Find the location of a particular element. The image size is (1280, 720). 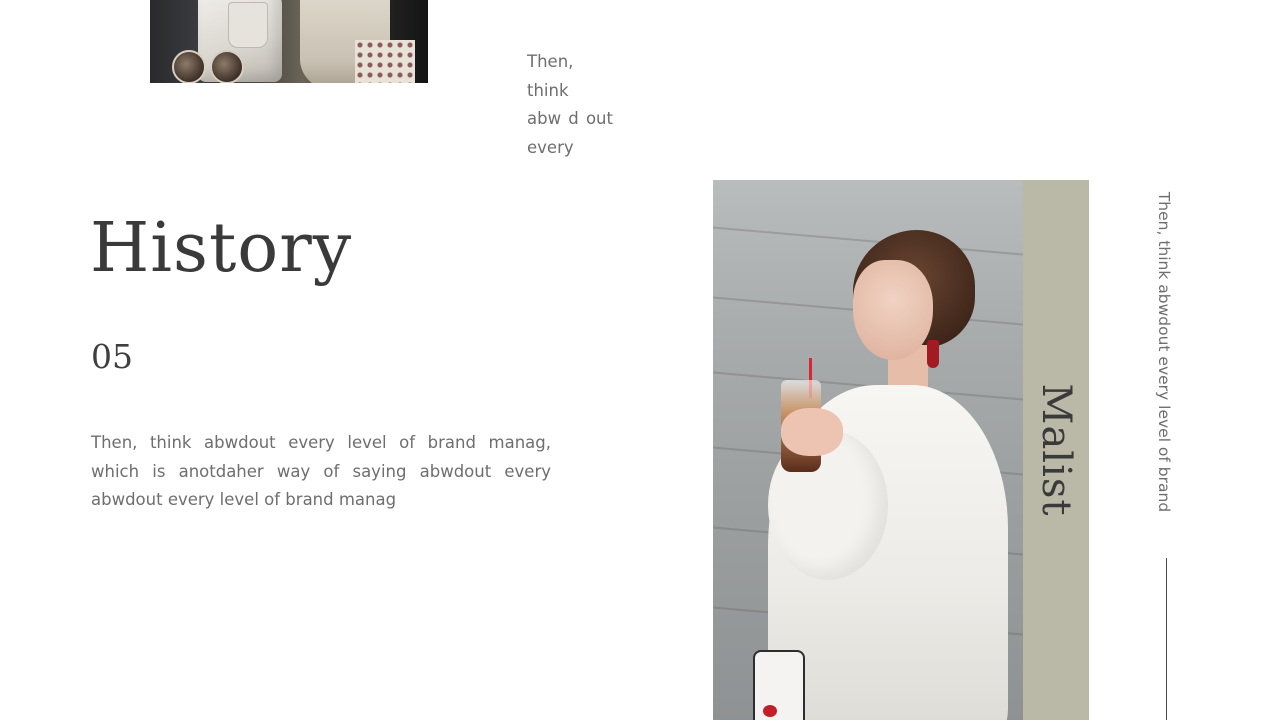

side-label: Malist is located at coordinates (1056, 450).